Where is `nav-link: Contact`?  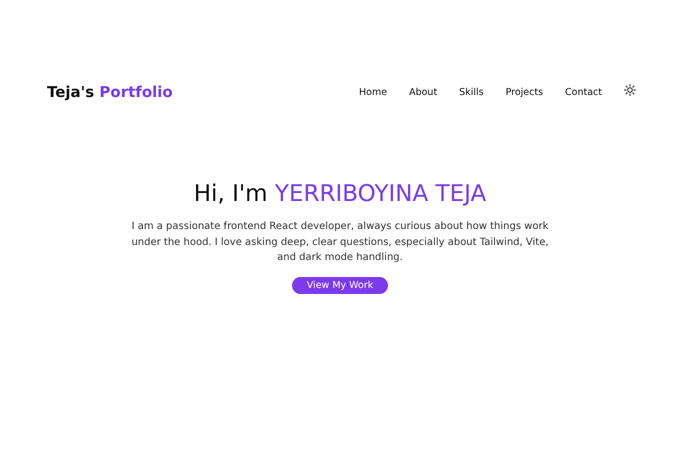 nav-link: Contact is located at coordinates (583, 92).